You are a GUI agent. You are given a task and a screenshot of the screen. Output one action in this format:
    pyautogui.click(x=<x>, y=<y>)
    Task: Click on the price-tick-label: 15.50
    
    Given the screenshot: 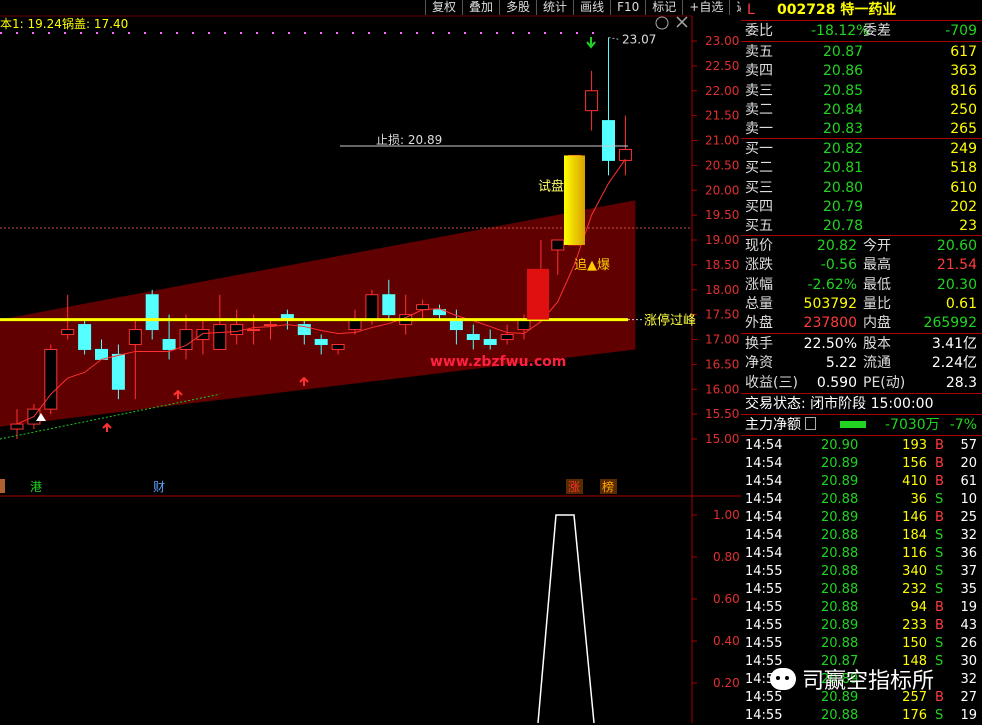 What is the action you would take?
    pyautogui.click(x=722, y=414)
    